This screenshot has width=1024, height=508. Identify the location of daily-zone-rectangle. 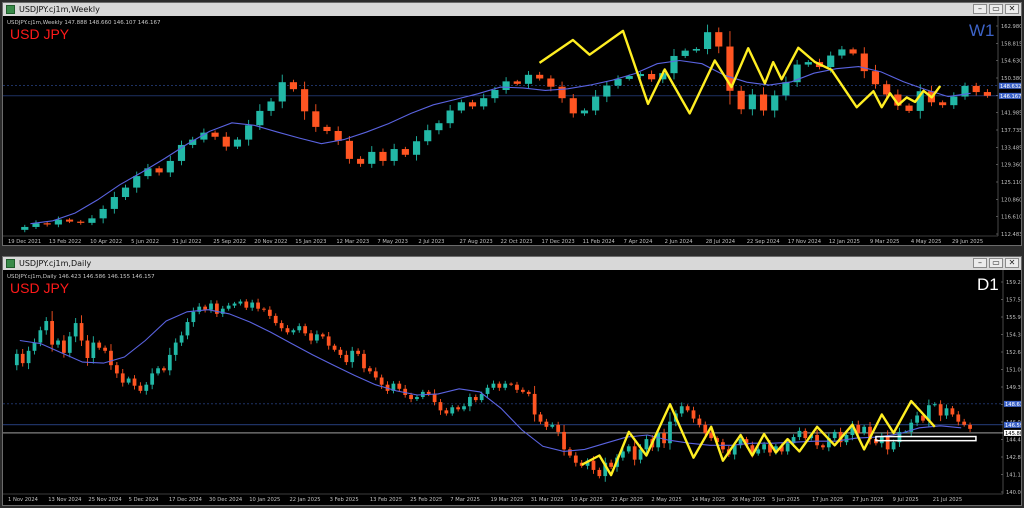
(926, 438).